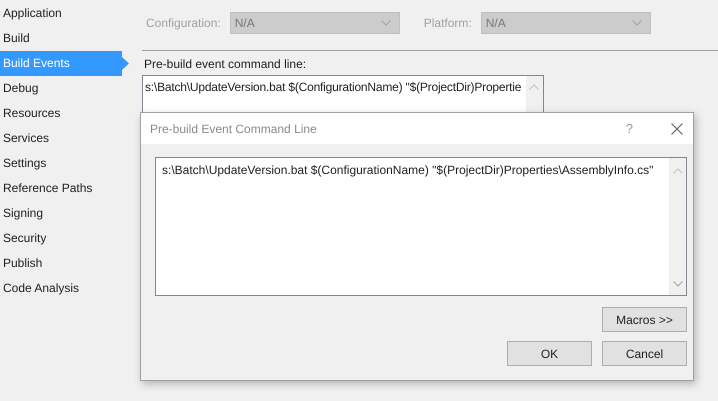  What do you see at coordinates (448, 23) in the screenshot?
I see `dropdown-label: Platform:` at bounding box center [448, 23].